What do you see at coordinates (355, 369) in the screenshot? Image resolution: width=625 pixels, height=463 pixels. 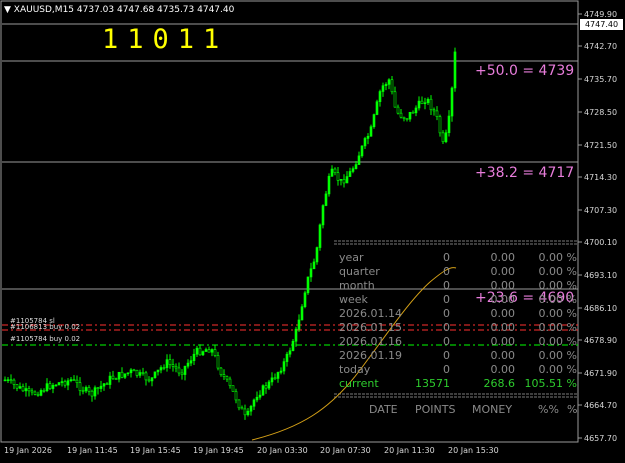 I see `stat-label: today` at bounding box center [355, 369].